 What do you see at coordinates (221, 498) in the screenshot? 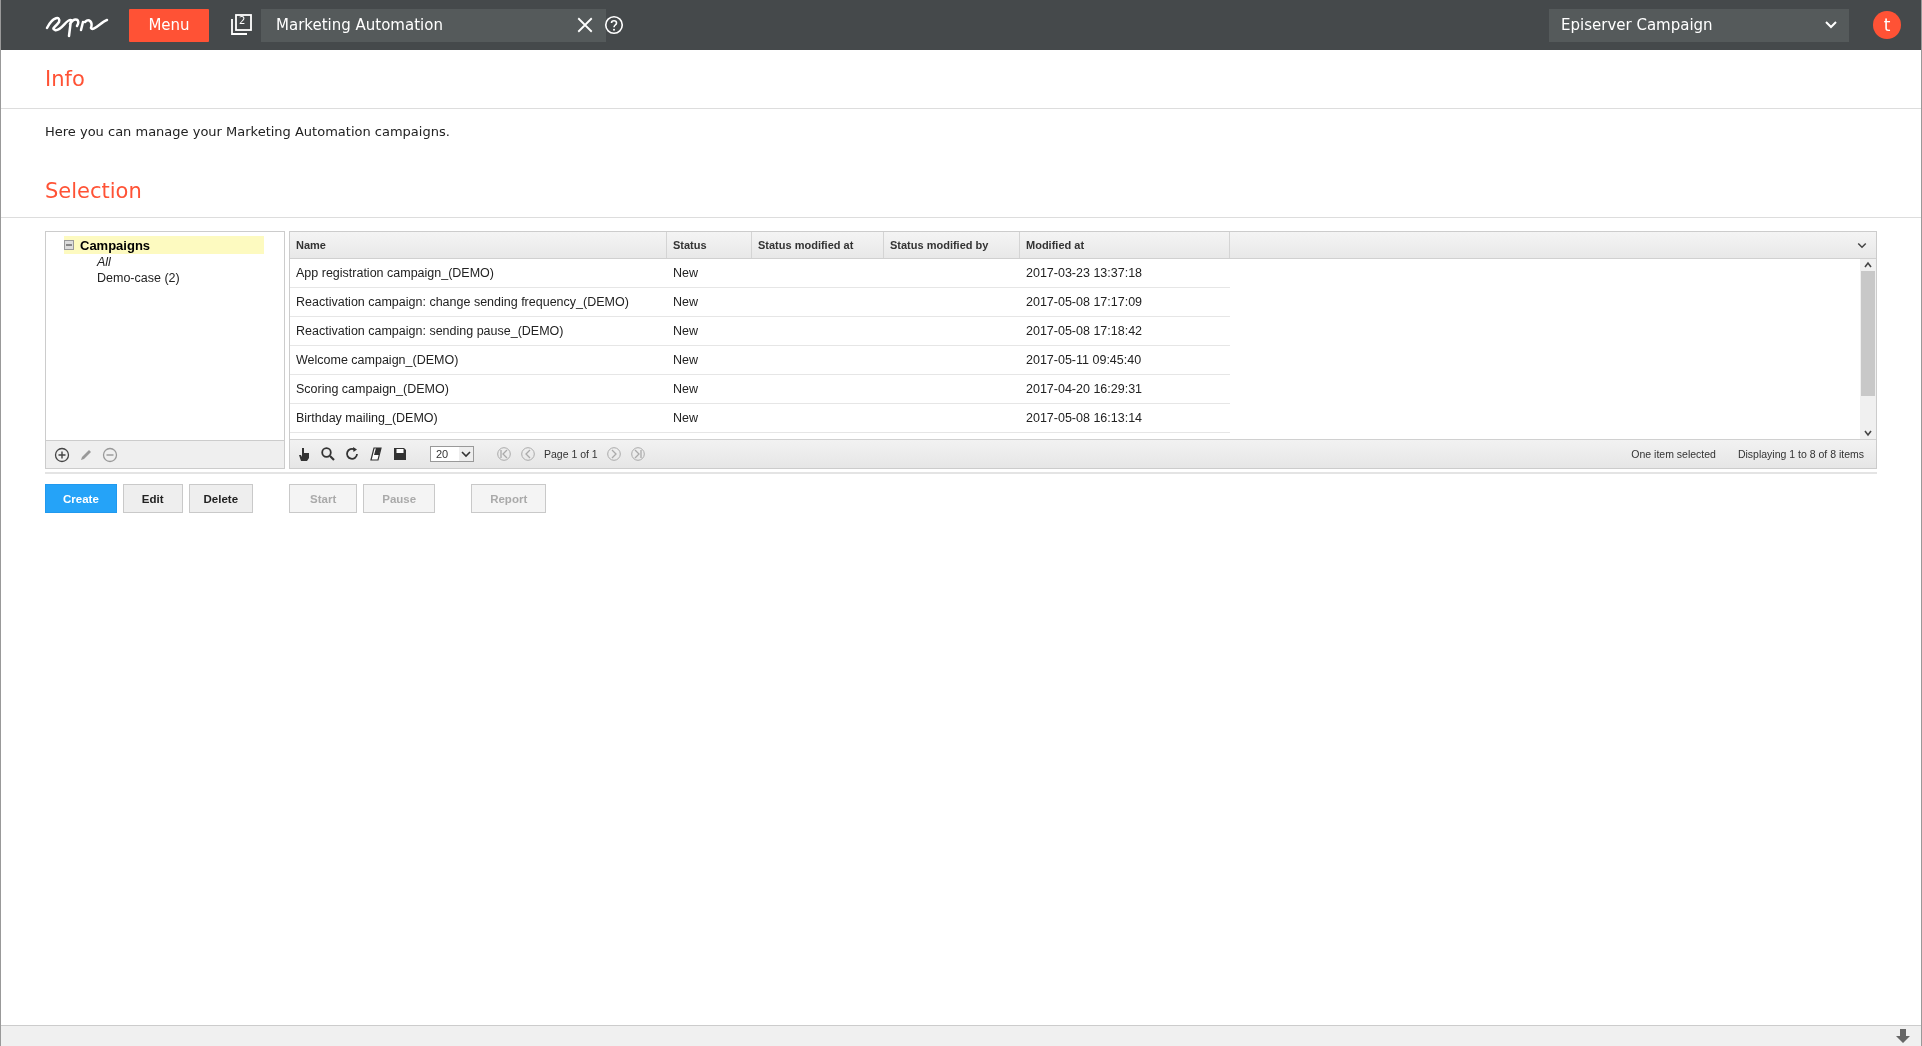
I see `action-button: Delete` at bounding box center [221, 498].